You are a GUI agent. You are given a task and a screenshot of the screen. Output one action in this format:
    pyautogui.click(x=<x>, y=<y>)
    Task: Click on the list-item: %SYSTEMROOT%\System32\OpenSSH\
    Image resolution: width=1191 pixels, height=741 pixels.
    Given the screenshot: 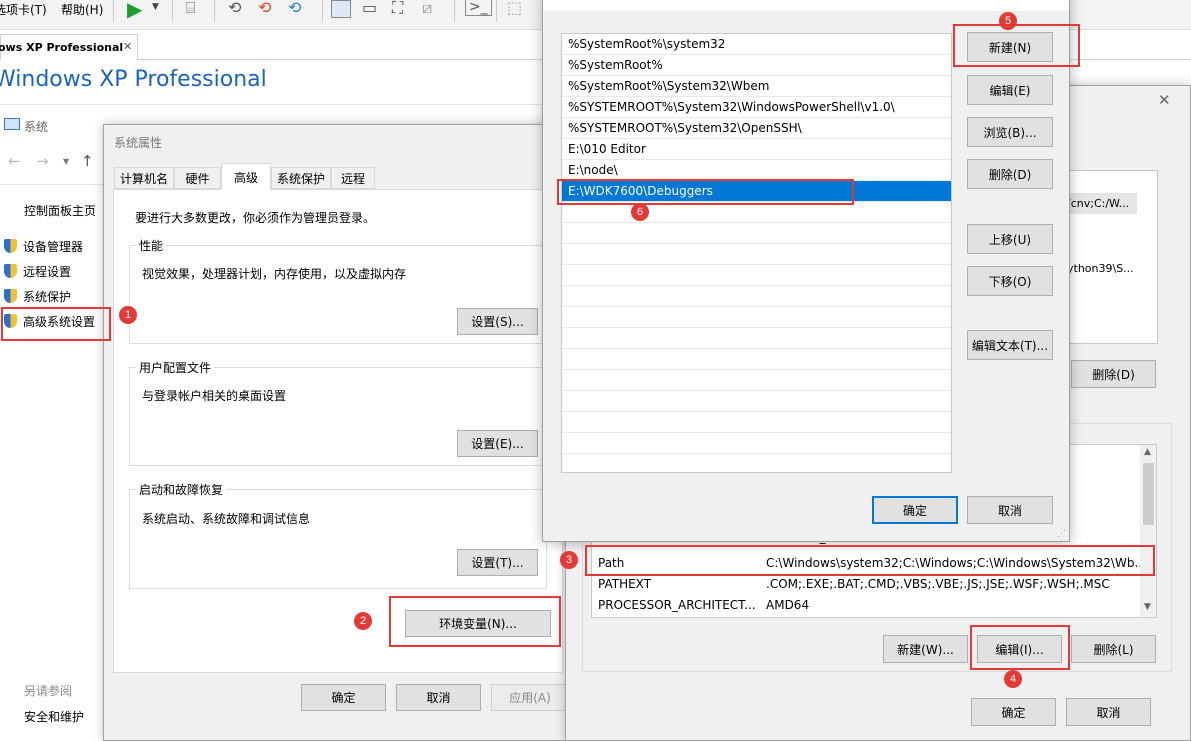 What is the action you would take?
    pyautogui.click(x=756, y=128)
    